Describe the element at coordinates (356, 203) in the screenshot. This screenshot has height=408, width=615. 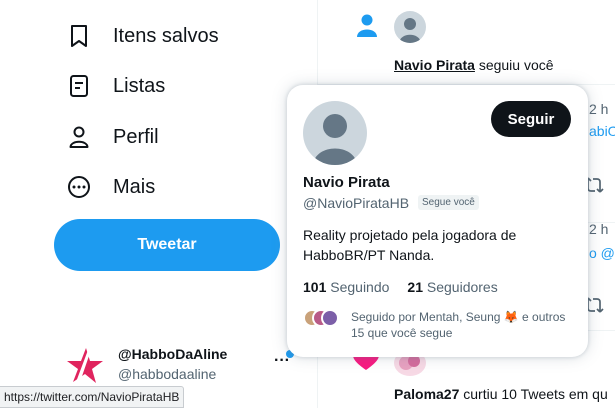
I see `profile-handle: @NavioPirataHB` at that location.